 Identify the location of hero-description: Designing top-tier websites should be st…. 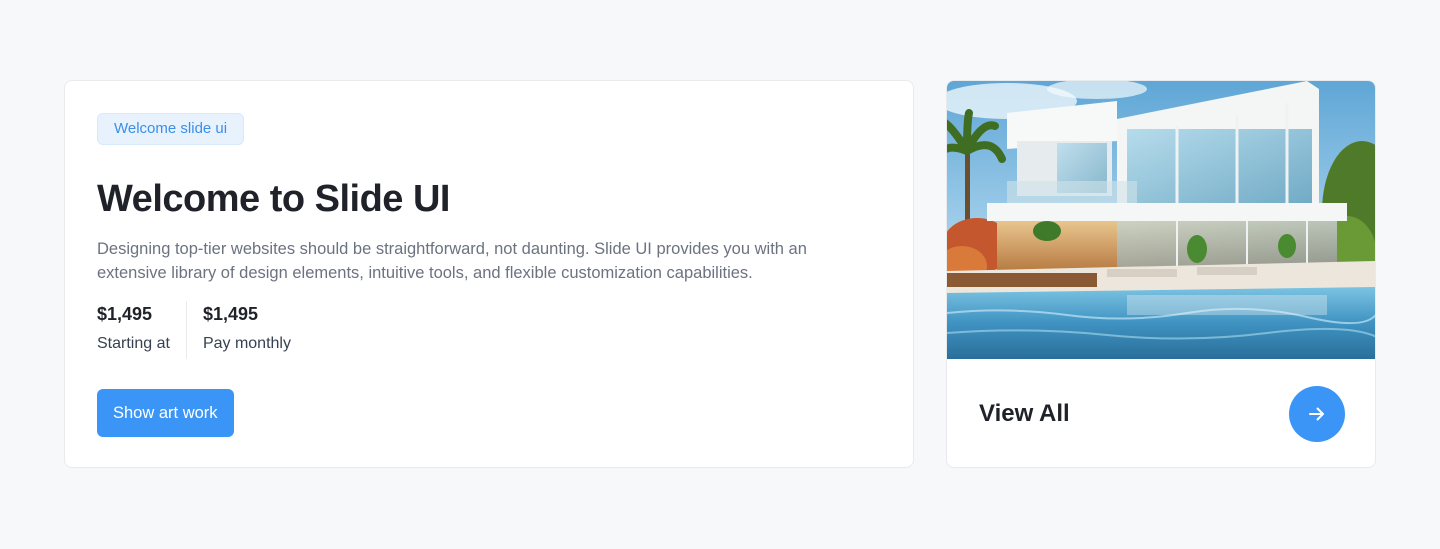
(452, 261).